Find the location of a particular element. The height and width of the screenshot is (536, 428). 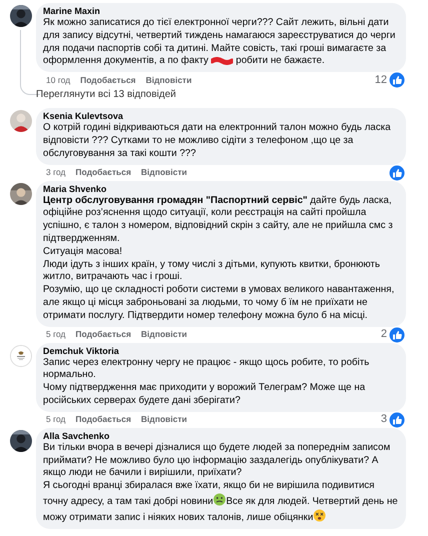

author-name: Marine Maxin is located at coordinates (220, 11).